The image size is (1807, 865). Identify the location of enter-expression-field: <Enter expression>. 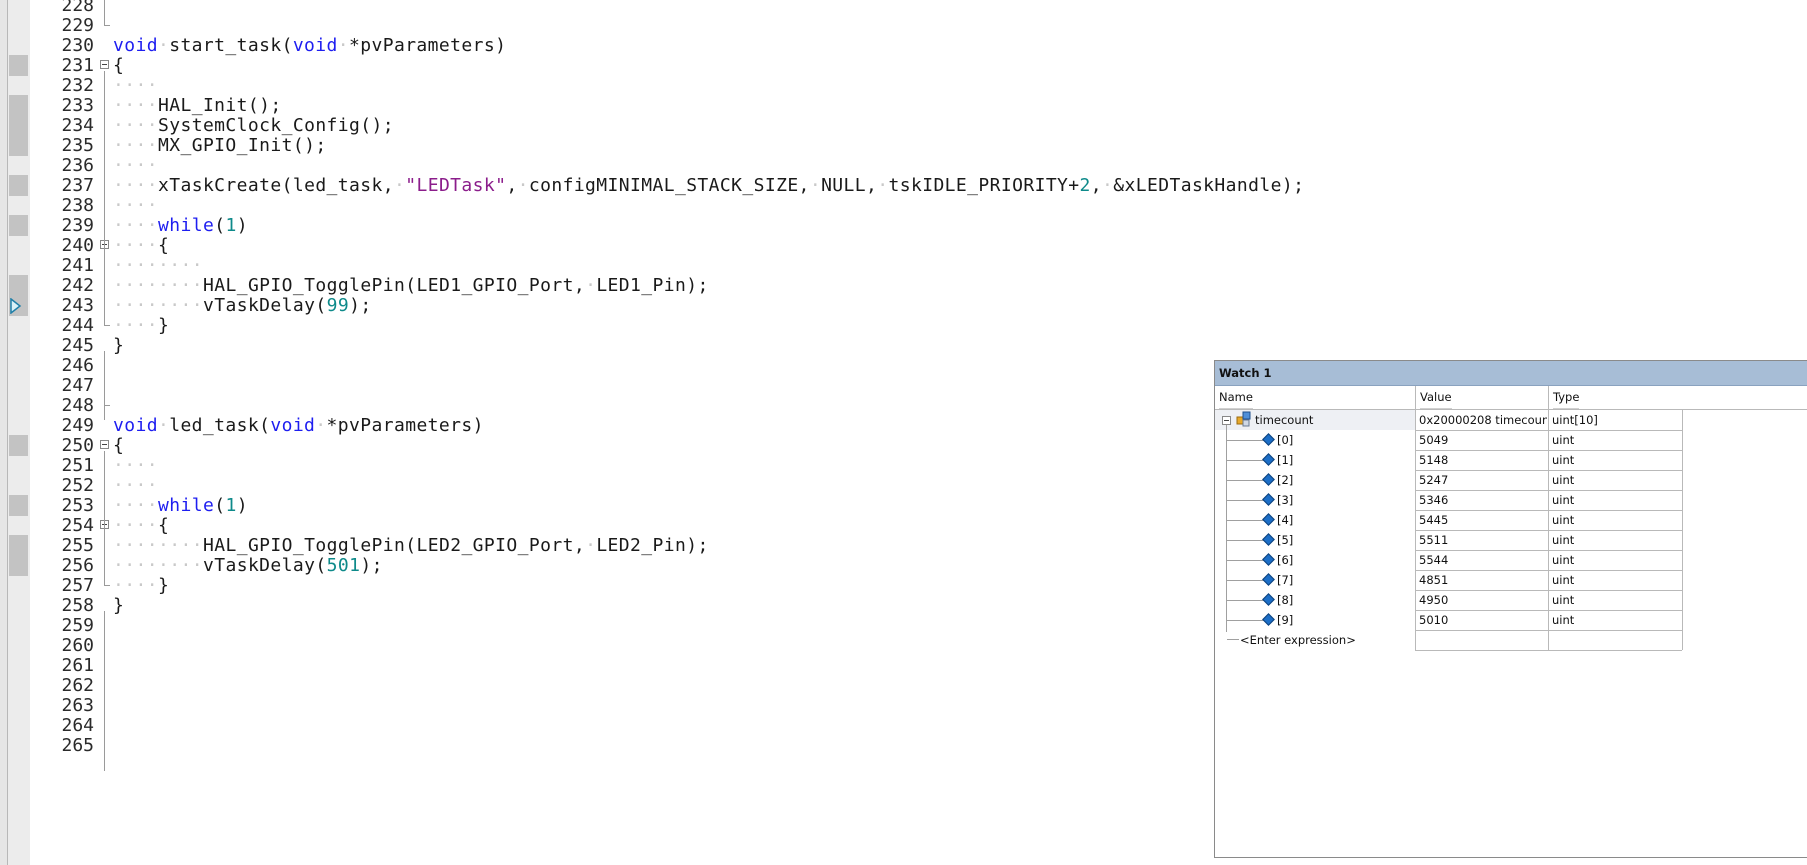
(1327, 640).